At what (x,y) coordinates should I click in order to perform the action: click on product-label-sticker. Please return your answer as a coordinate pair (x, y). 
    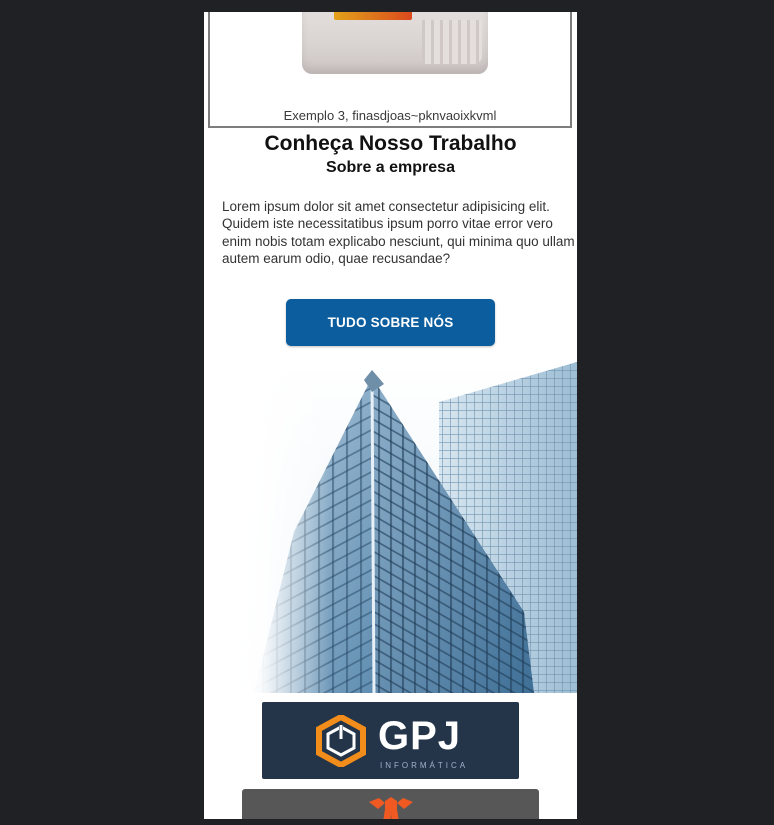
    Looking at the image, I should click on (373, 16).